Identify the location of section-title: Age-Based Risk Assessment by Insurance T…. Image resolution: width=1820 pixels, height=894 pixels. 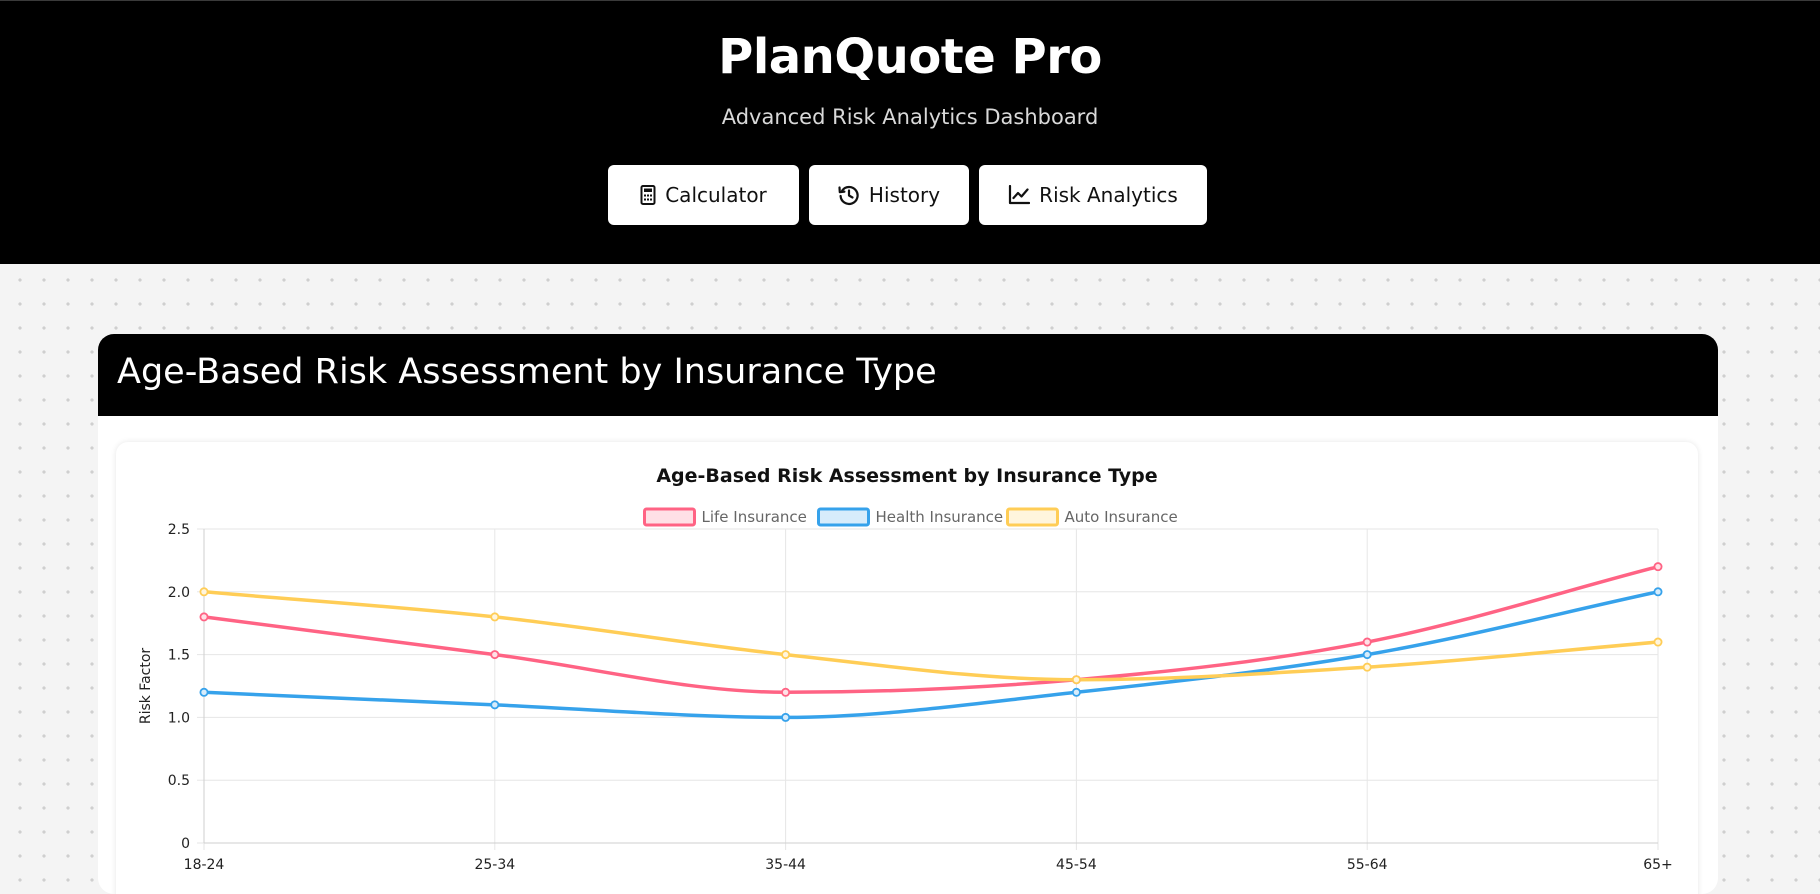
(527, 372).